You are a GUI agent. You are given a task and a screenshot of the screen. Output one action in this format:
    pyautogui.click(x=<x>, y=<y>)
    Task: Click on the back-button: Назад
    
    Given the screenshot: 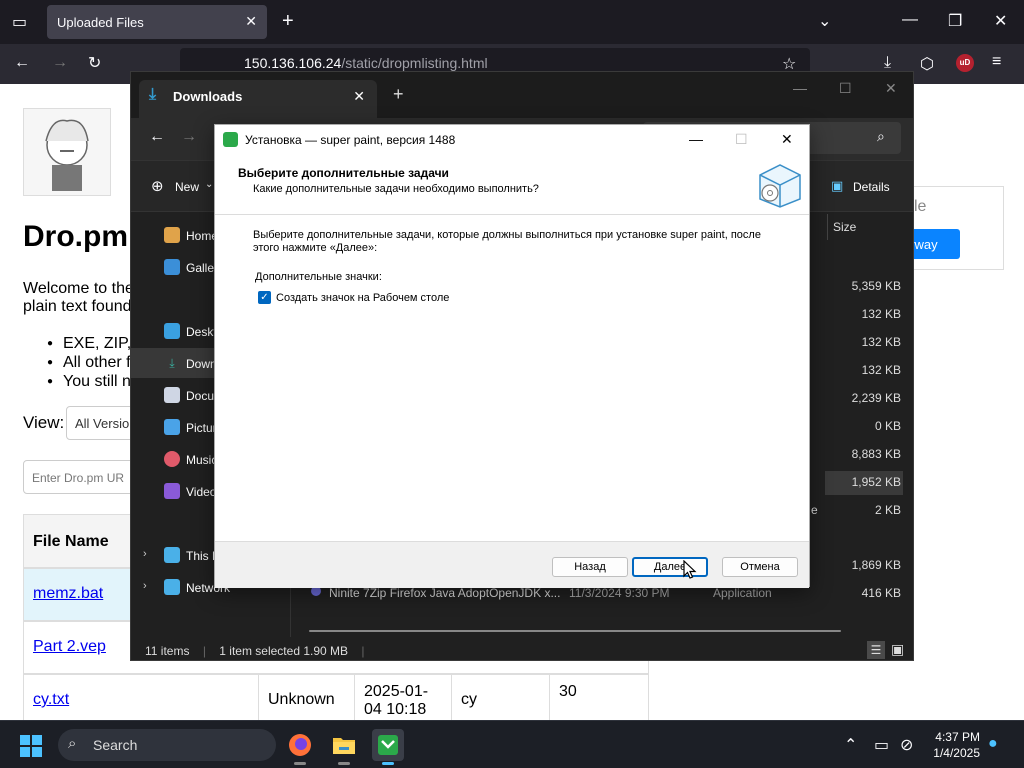 What is the action you would take?
    pyautogui.click(x=590, y=567)
    